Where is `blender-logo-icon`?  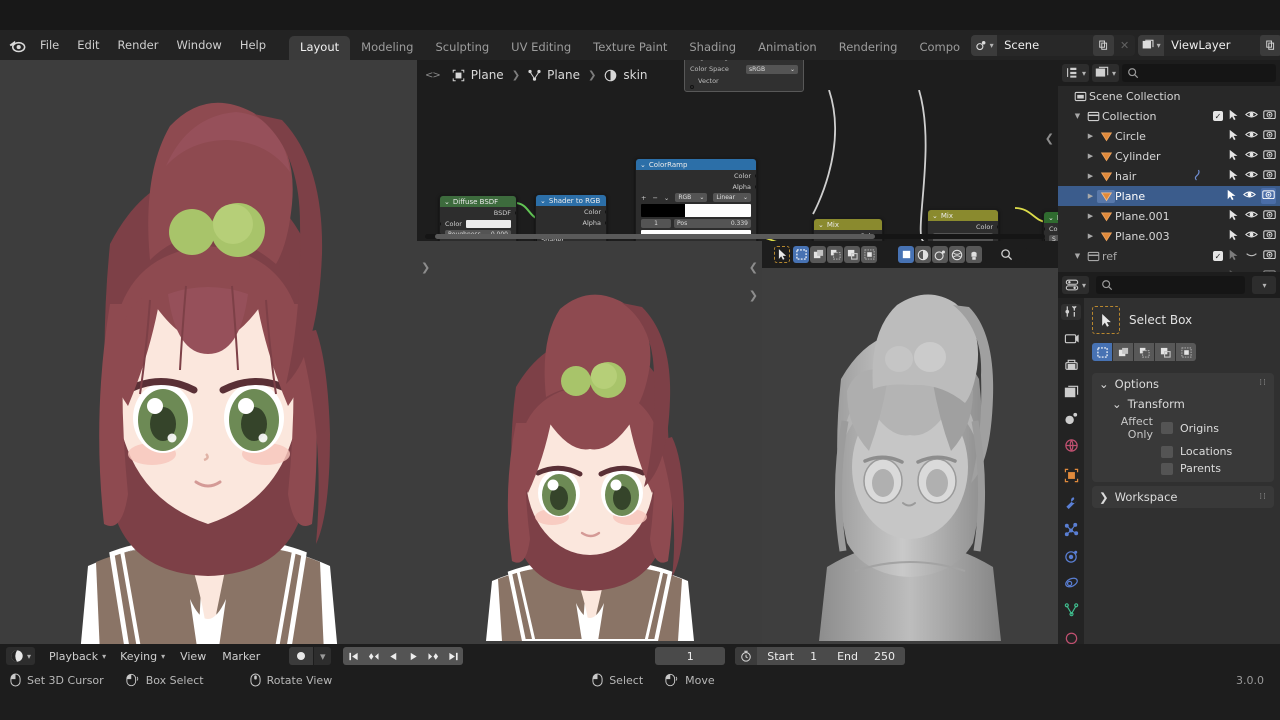 blender-logo-icon is located at coordinates (17, 45).